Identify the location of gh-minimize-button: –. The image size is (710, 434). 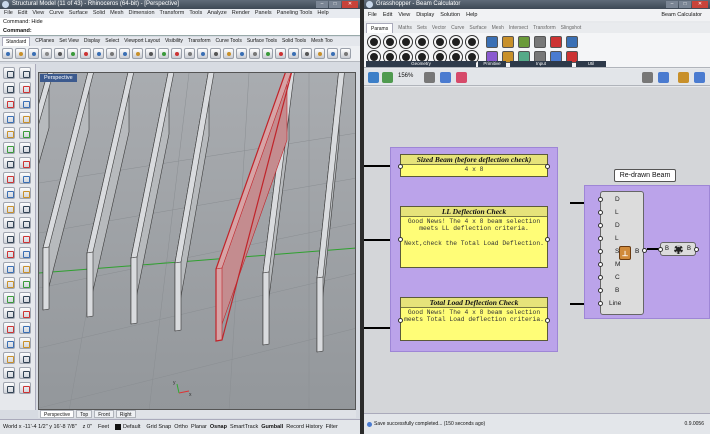
(672, 4).